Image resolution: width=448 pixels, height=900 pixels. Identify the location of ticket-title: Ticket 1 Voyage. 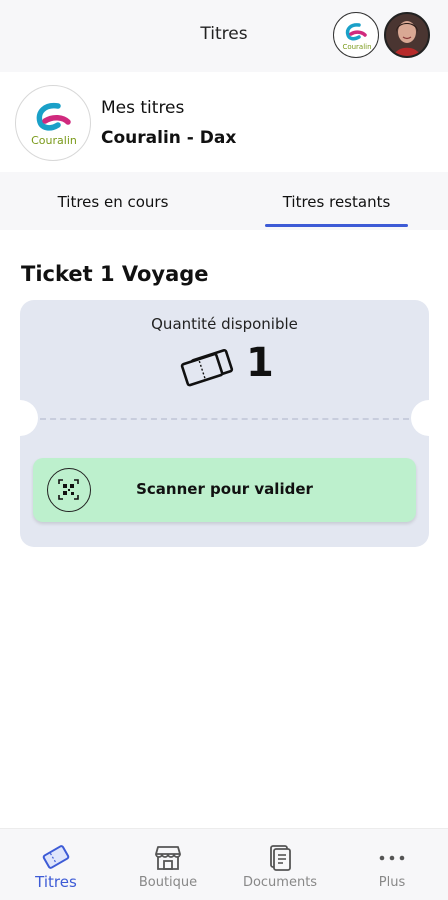
(115, 274).